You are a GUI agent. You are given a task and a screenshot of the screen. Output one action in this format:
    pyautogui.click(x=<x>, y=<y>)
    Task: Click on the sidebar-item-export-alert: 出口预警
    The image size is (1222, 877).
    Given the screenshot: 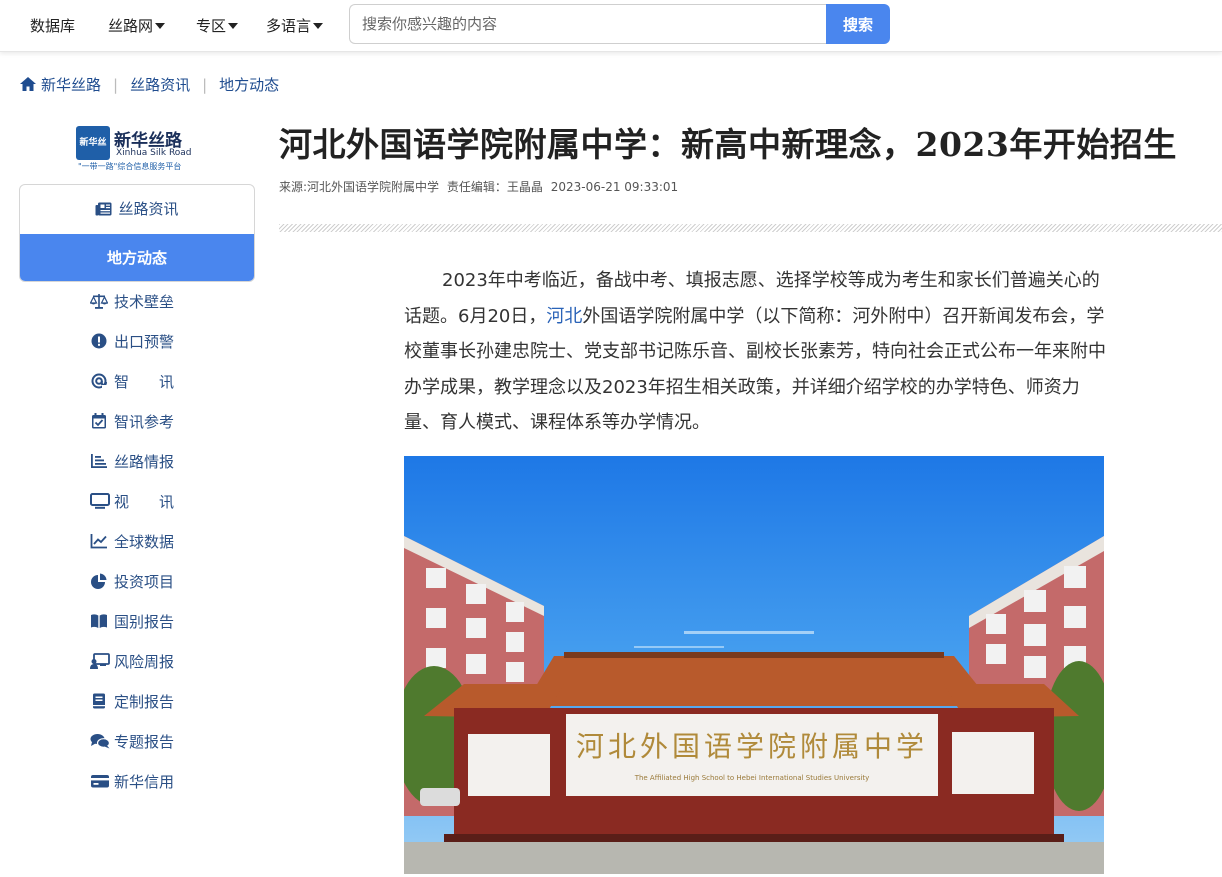 What is the action you would take?
    pyautogui.click(x=132, y=342)
    